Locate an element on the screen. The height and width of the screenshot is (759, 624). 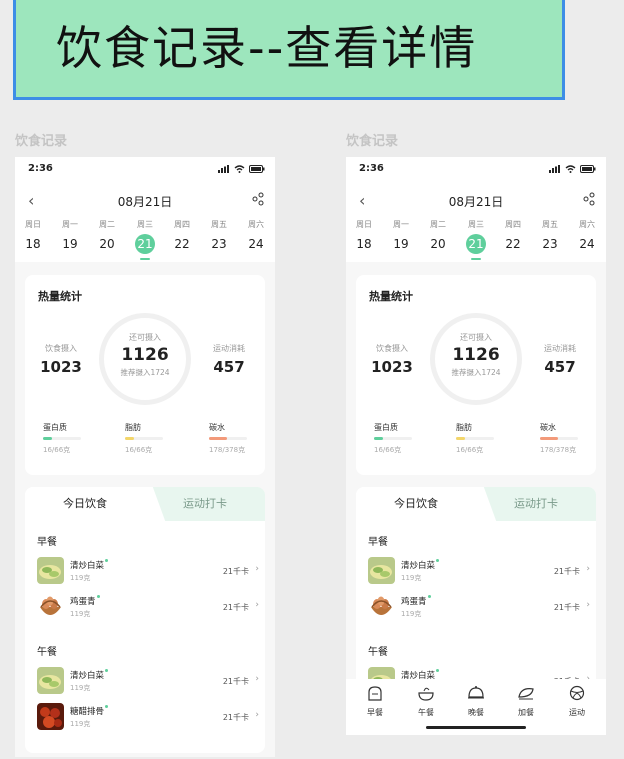
signal-icon is located at coordinates (554, 169).